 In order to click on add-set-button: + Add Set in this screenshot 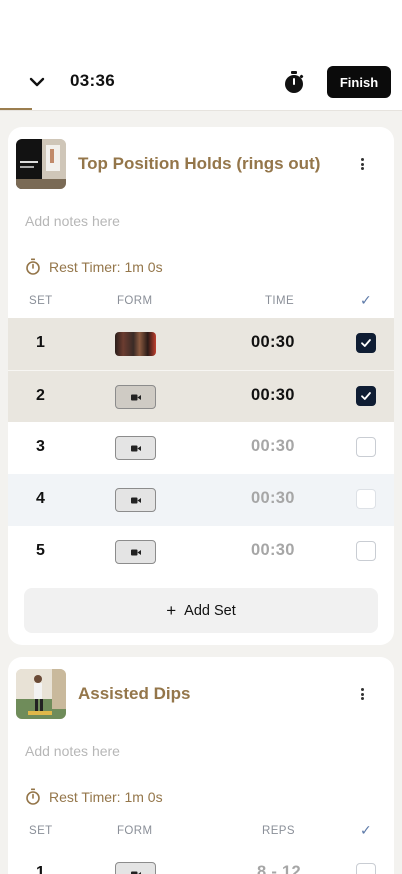, I will do `click(201, 610)`.